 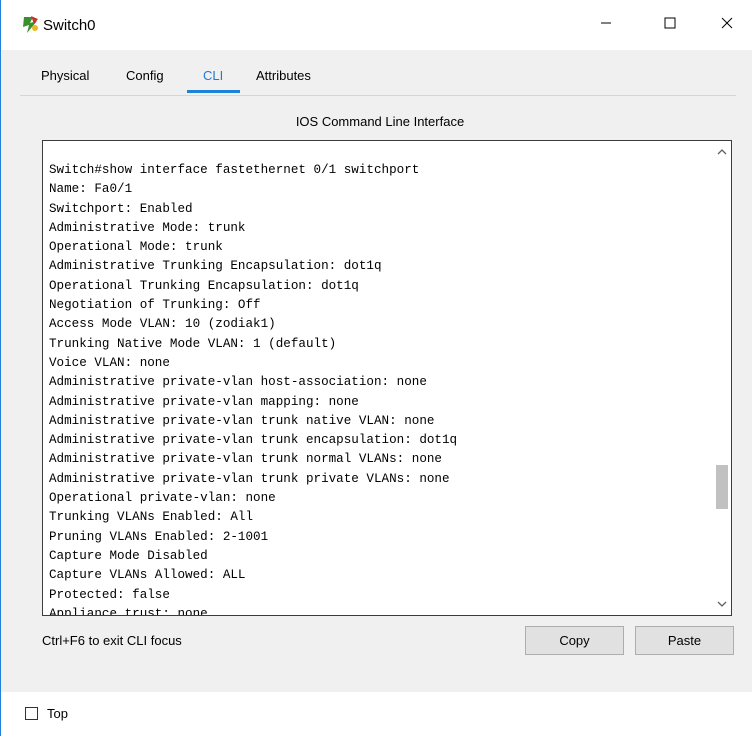 What do you see at coordinates (121, 208) in the screenshot?
I see `cli-line: Switchport: Enabled` at bounding box center [121, 208].